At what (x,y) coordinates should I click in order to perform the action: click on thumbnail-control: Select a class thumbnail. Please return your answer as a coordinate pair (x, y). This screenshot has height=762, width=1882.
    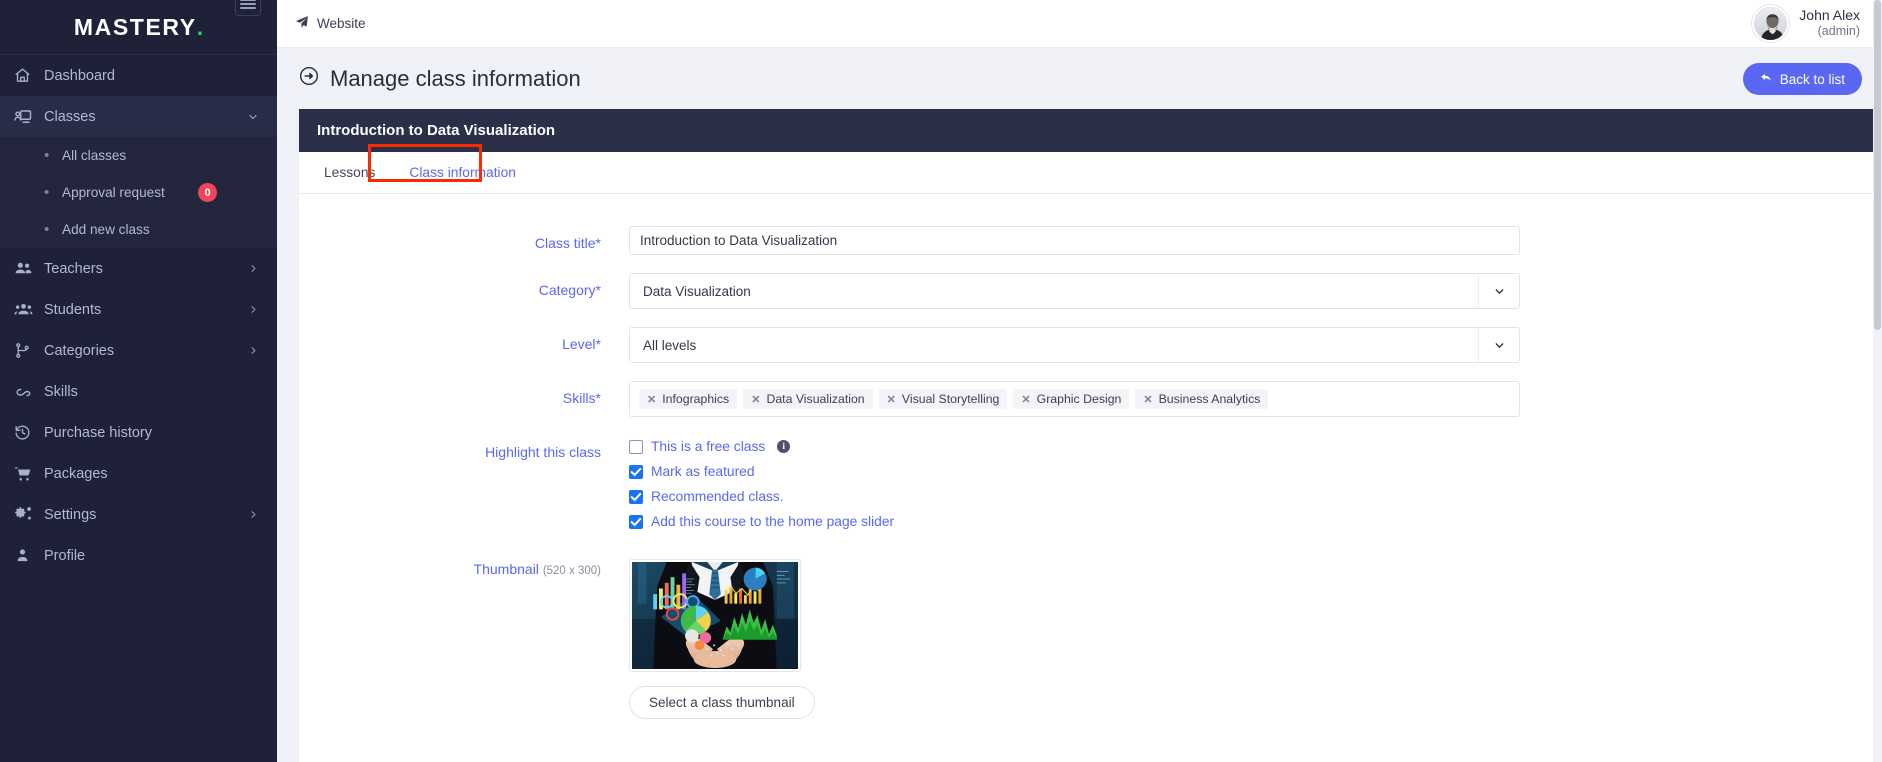
    Looking at the image, I should click on (1074, 639).